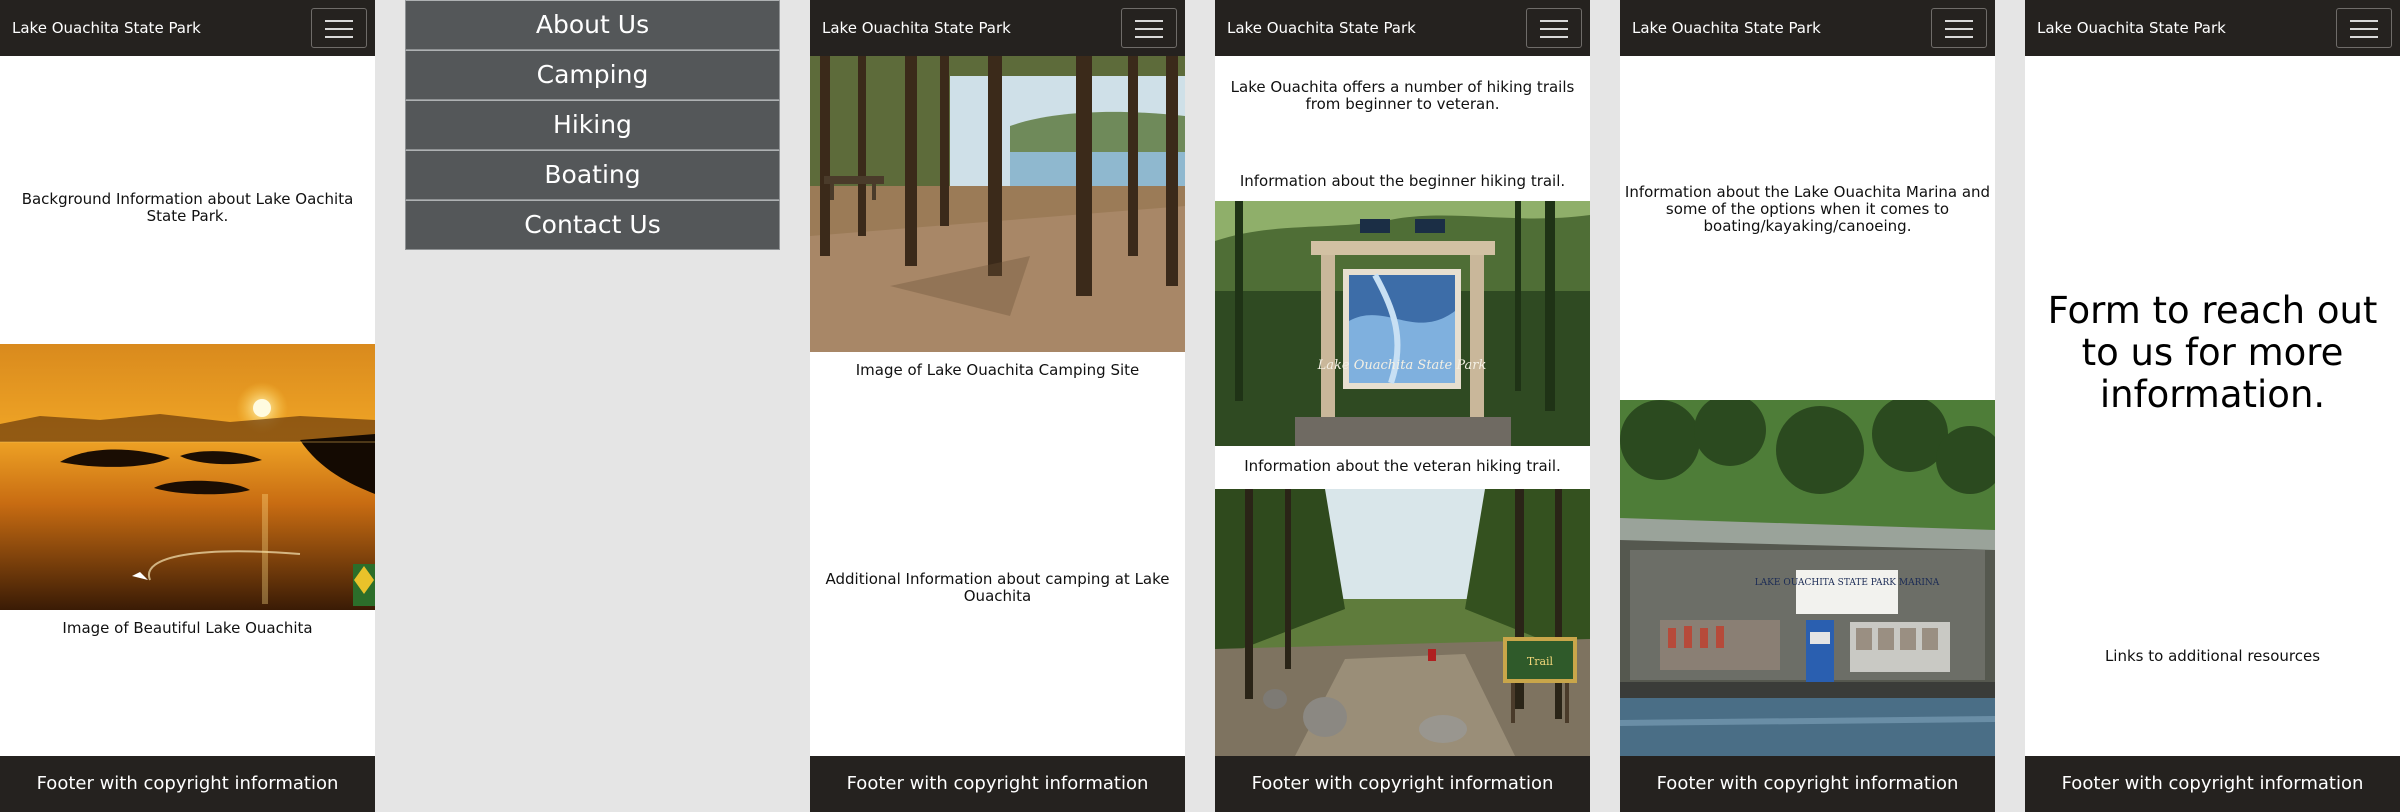 The height and width of the screenshot is (812, 2400). I want to click on lake-sunset-illustration, so click(187, 477).